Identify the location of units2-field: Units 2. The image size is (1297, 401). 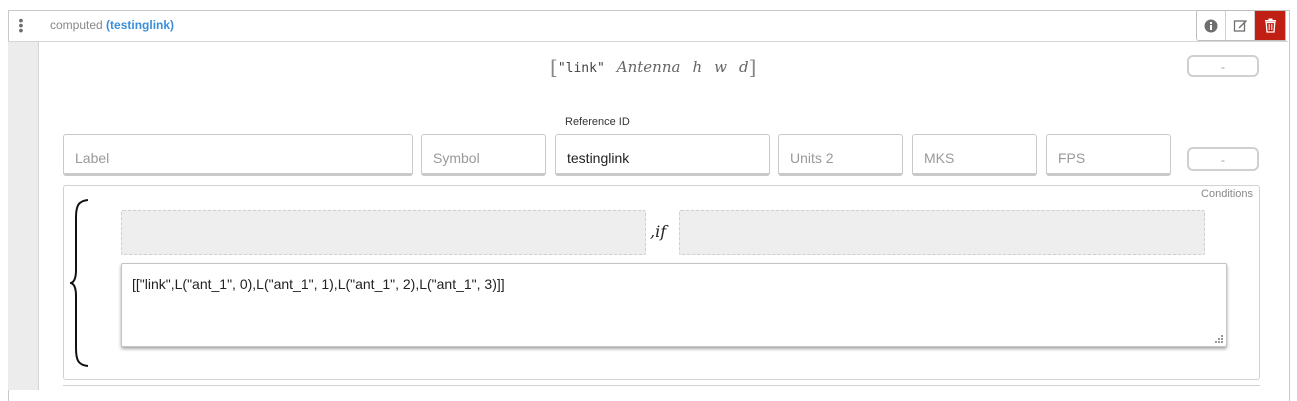
(840, 155).